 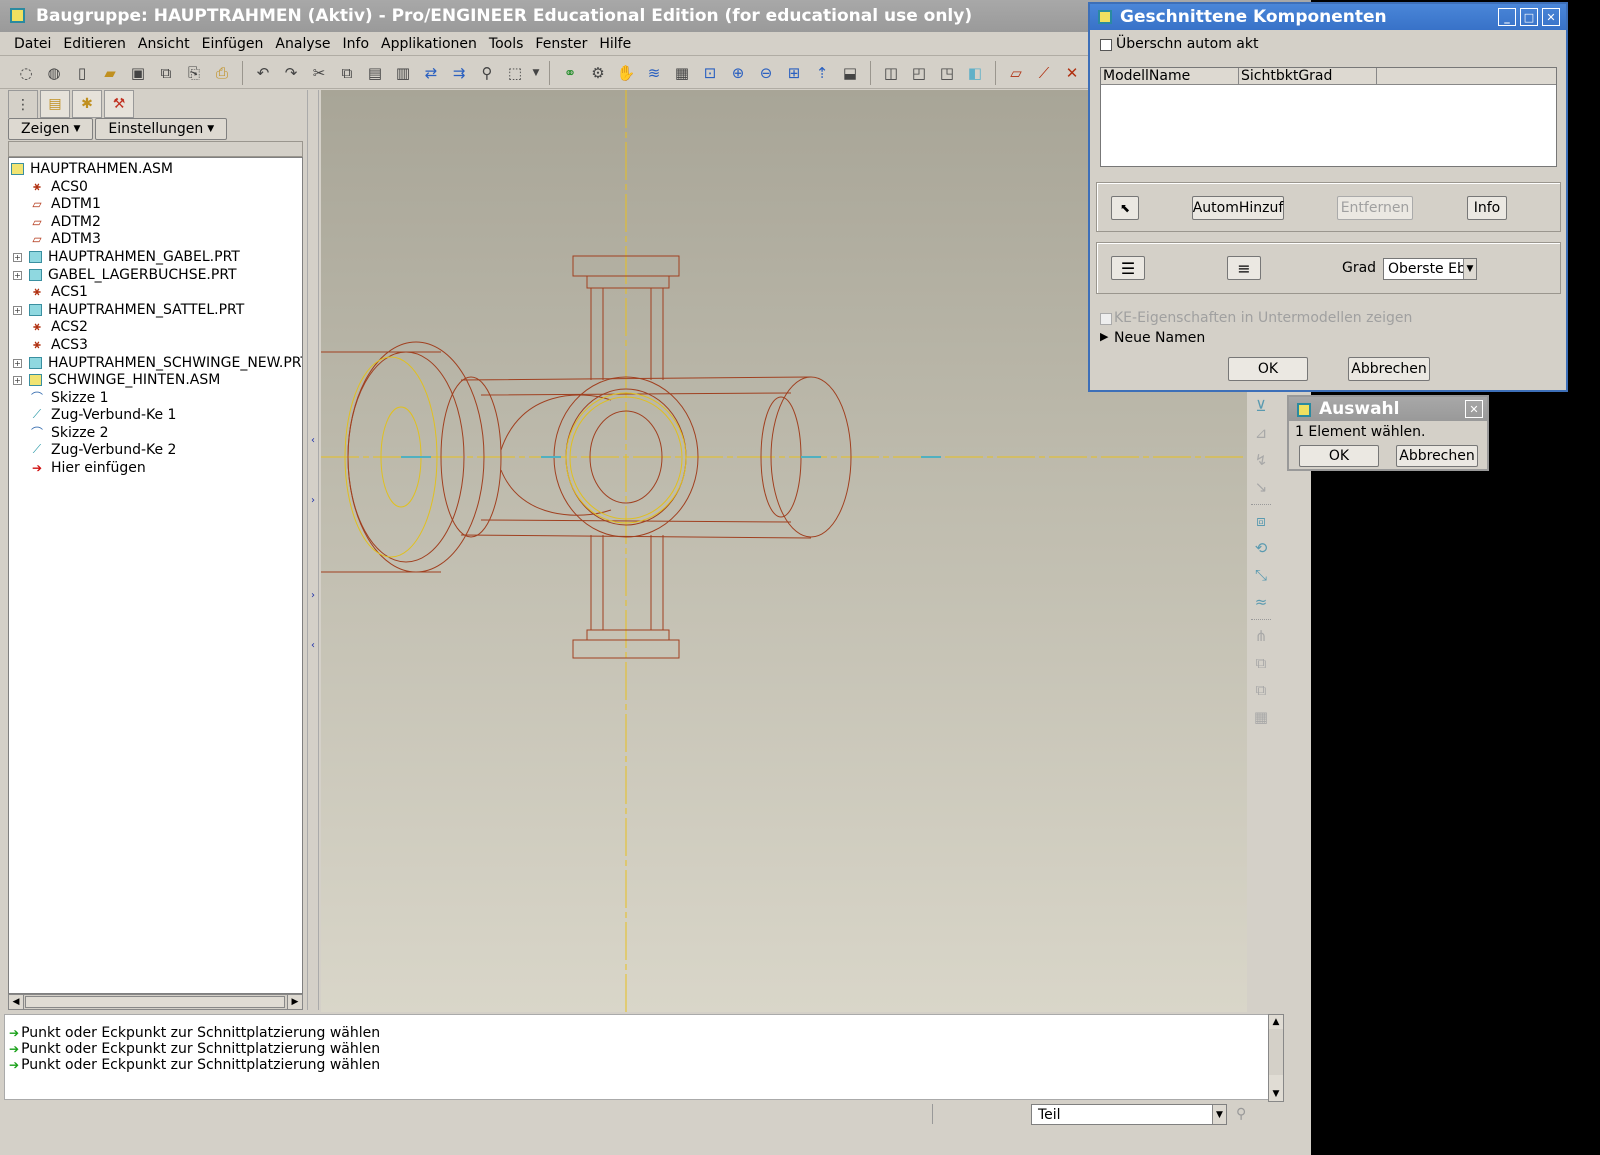 What do you see at coordinates (794, 73) in the screenshot?
I see `zoom-fit-icon: ⊞` at bounding box center [794, 73].